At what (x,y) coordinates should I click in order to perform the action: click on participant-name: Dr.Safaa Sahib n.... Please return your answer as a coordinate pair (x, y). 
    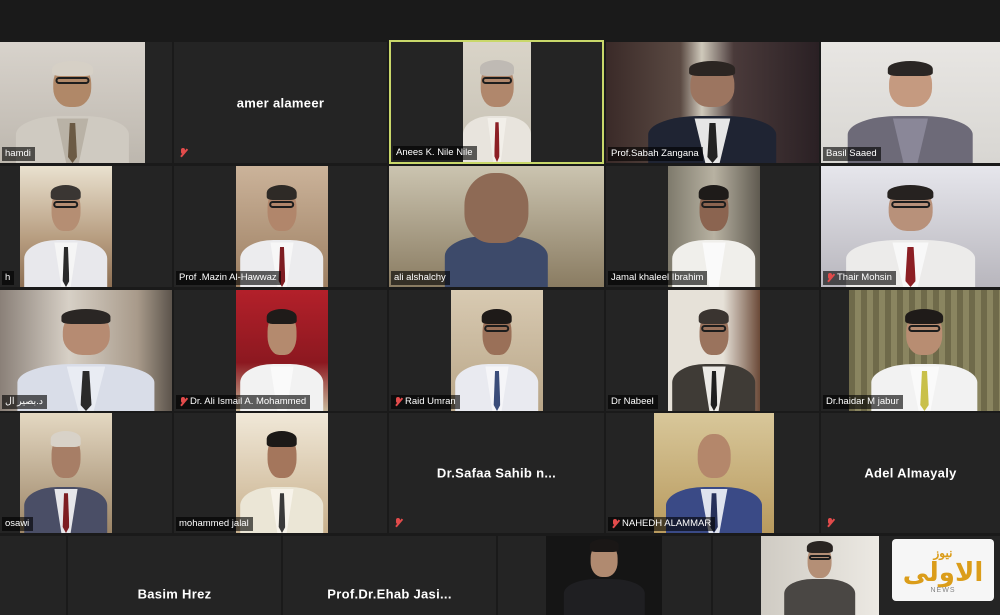
    Looking at the image, I should click on (496, 473).